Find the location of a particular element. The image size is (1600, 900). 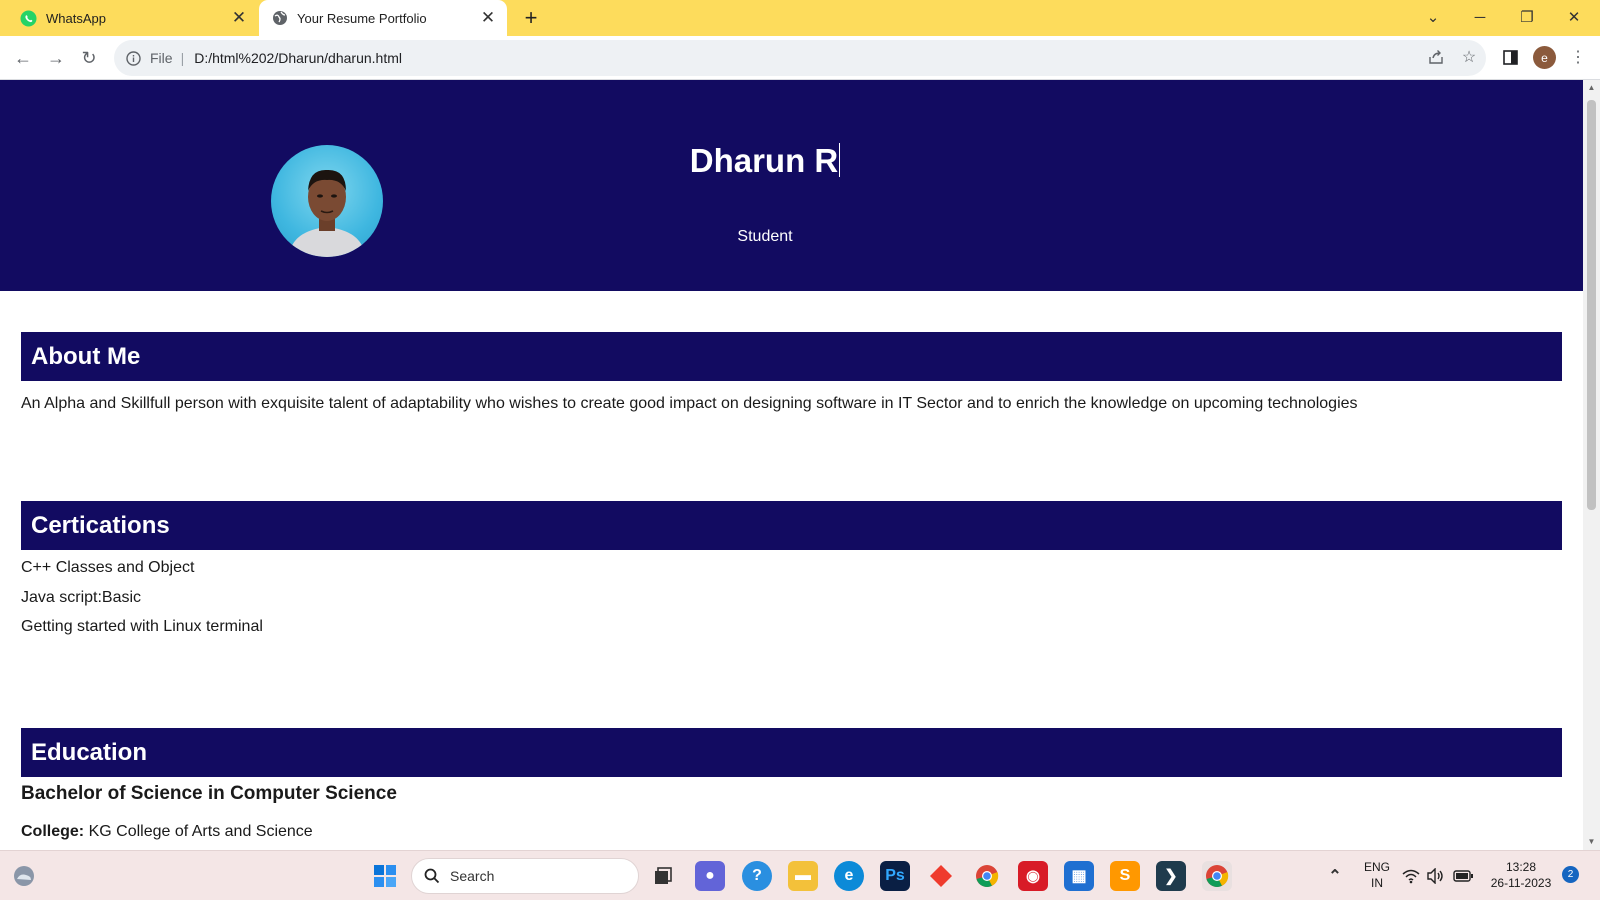

notification-badge: 2 is located at coordinates (1570, 874).